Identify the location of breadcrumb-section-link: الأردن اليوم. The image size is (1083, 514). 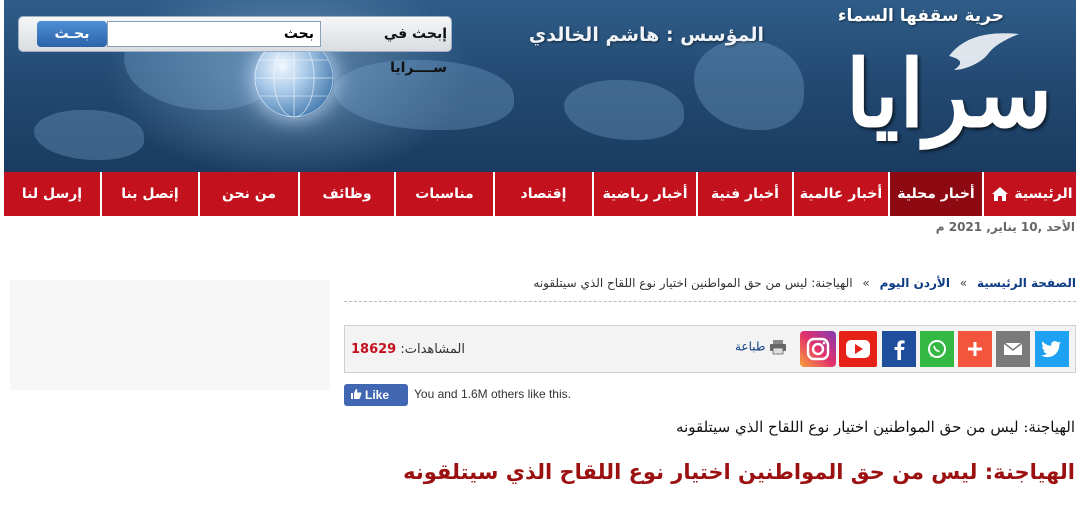
(915, 283).